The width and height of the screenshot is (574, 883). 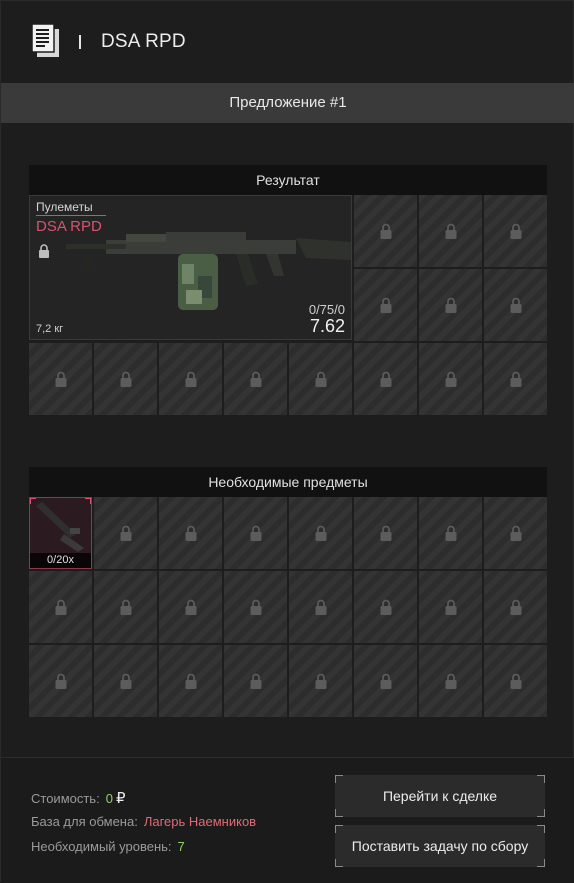 I want to click on base-label: База для обмена:, so click(x=84, y=821).